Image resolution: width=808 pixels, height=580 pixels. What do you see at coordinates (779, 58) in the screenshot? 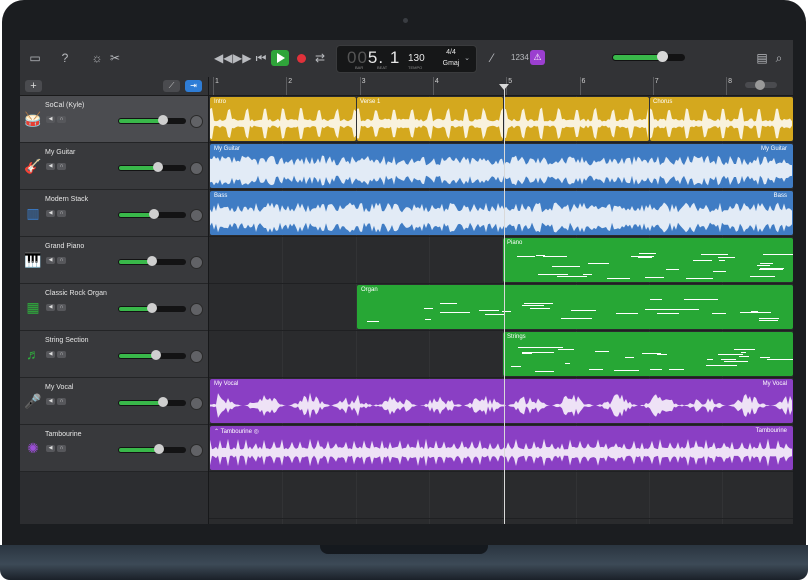
I see `loop-browser-icon: ⌕` at bounding box center [779, 58].